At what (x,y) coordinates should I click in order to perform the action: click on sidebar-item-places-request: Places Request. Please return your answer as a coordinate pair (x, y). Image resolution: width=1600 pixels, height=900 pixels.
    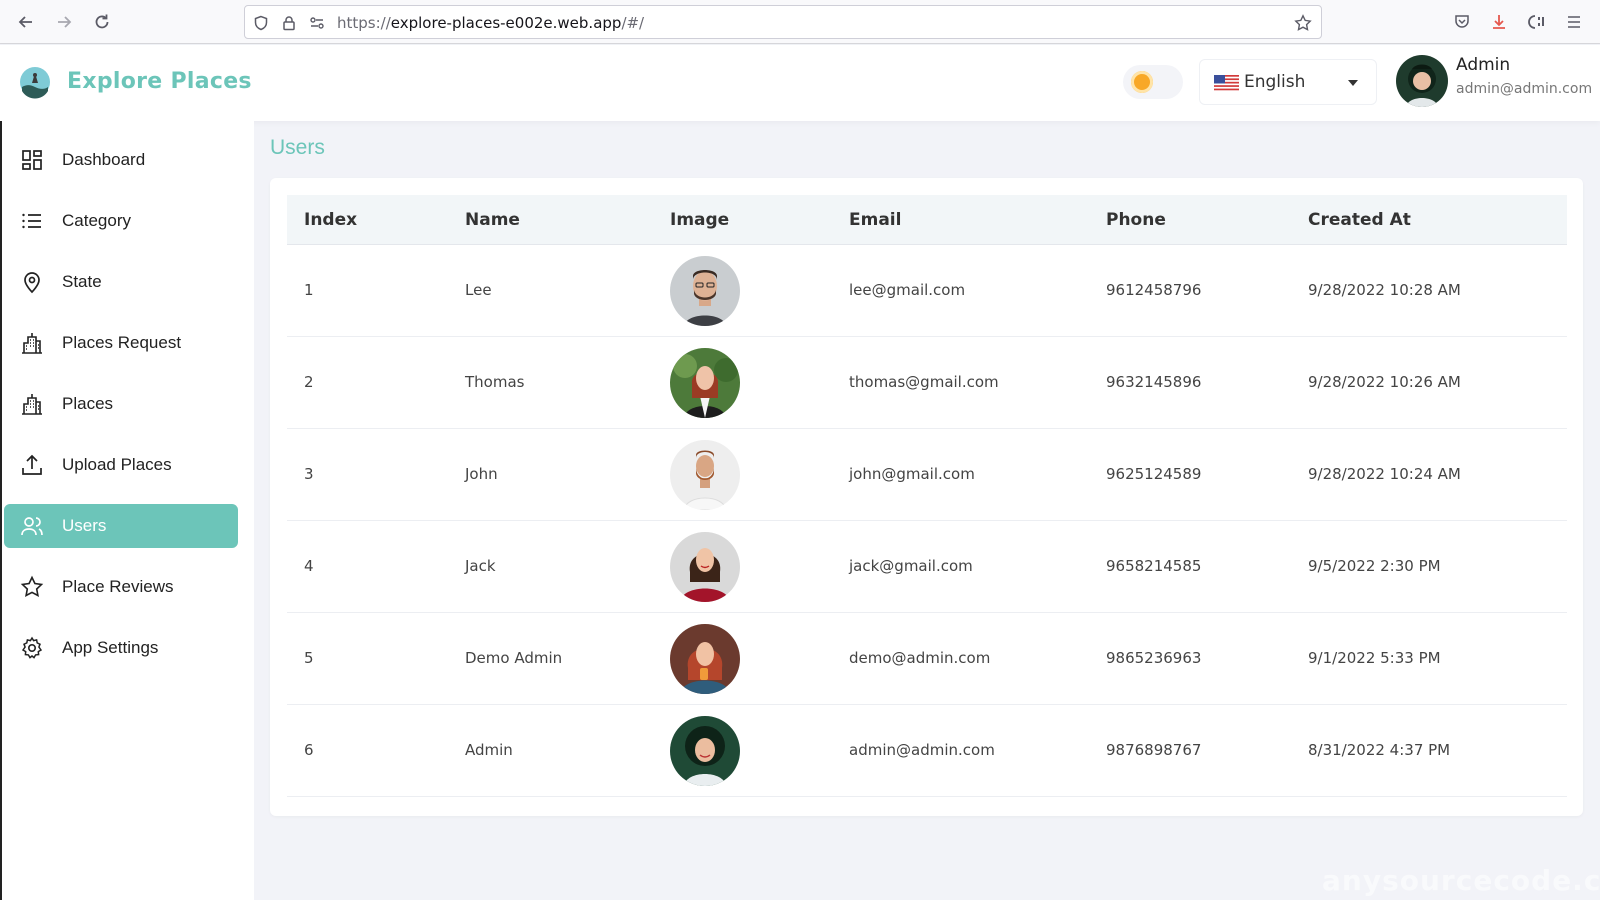
    Looking at the image, I should click on (121, 343).